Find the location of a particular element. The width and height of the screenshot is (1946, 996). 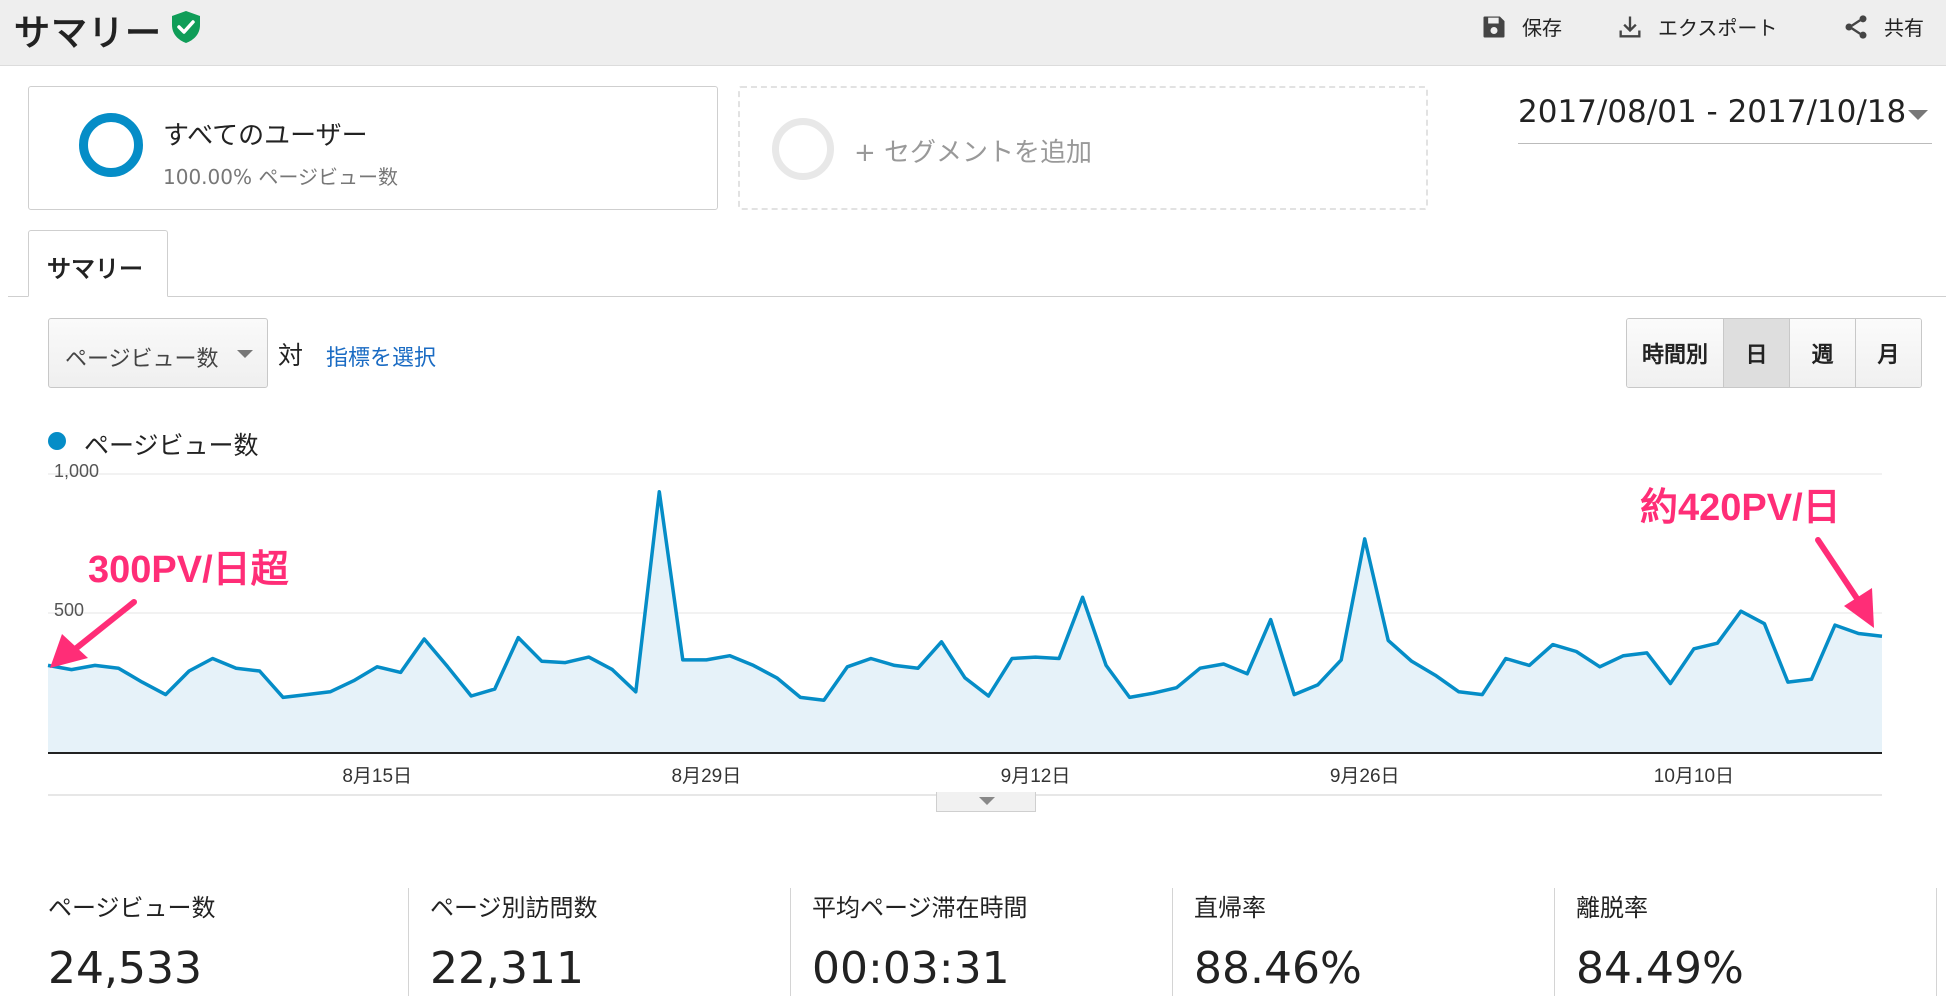

x-tick-label: 9月12日 is located at coordinates (1036, 776).